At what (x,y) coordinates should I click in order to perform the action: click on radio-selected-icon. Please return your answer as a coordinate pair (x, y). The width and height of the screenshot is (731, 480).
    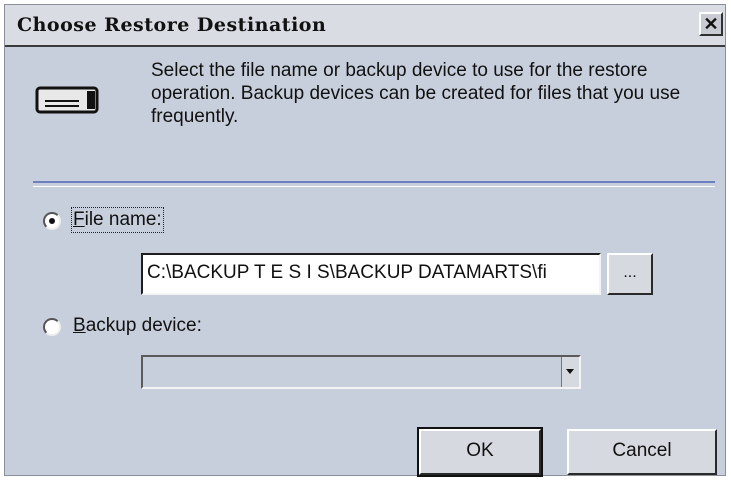
    Looking at the image, I should click on (52, 221).